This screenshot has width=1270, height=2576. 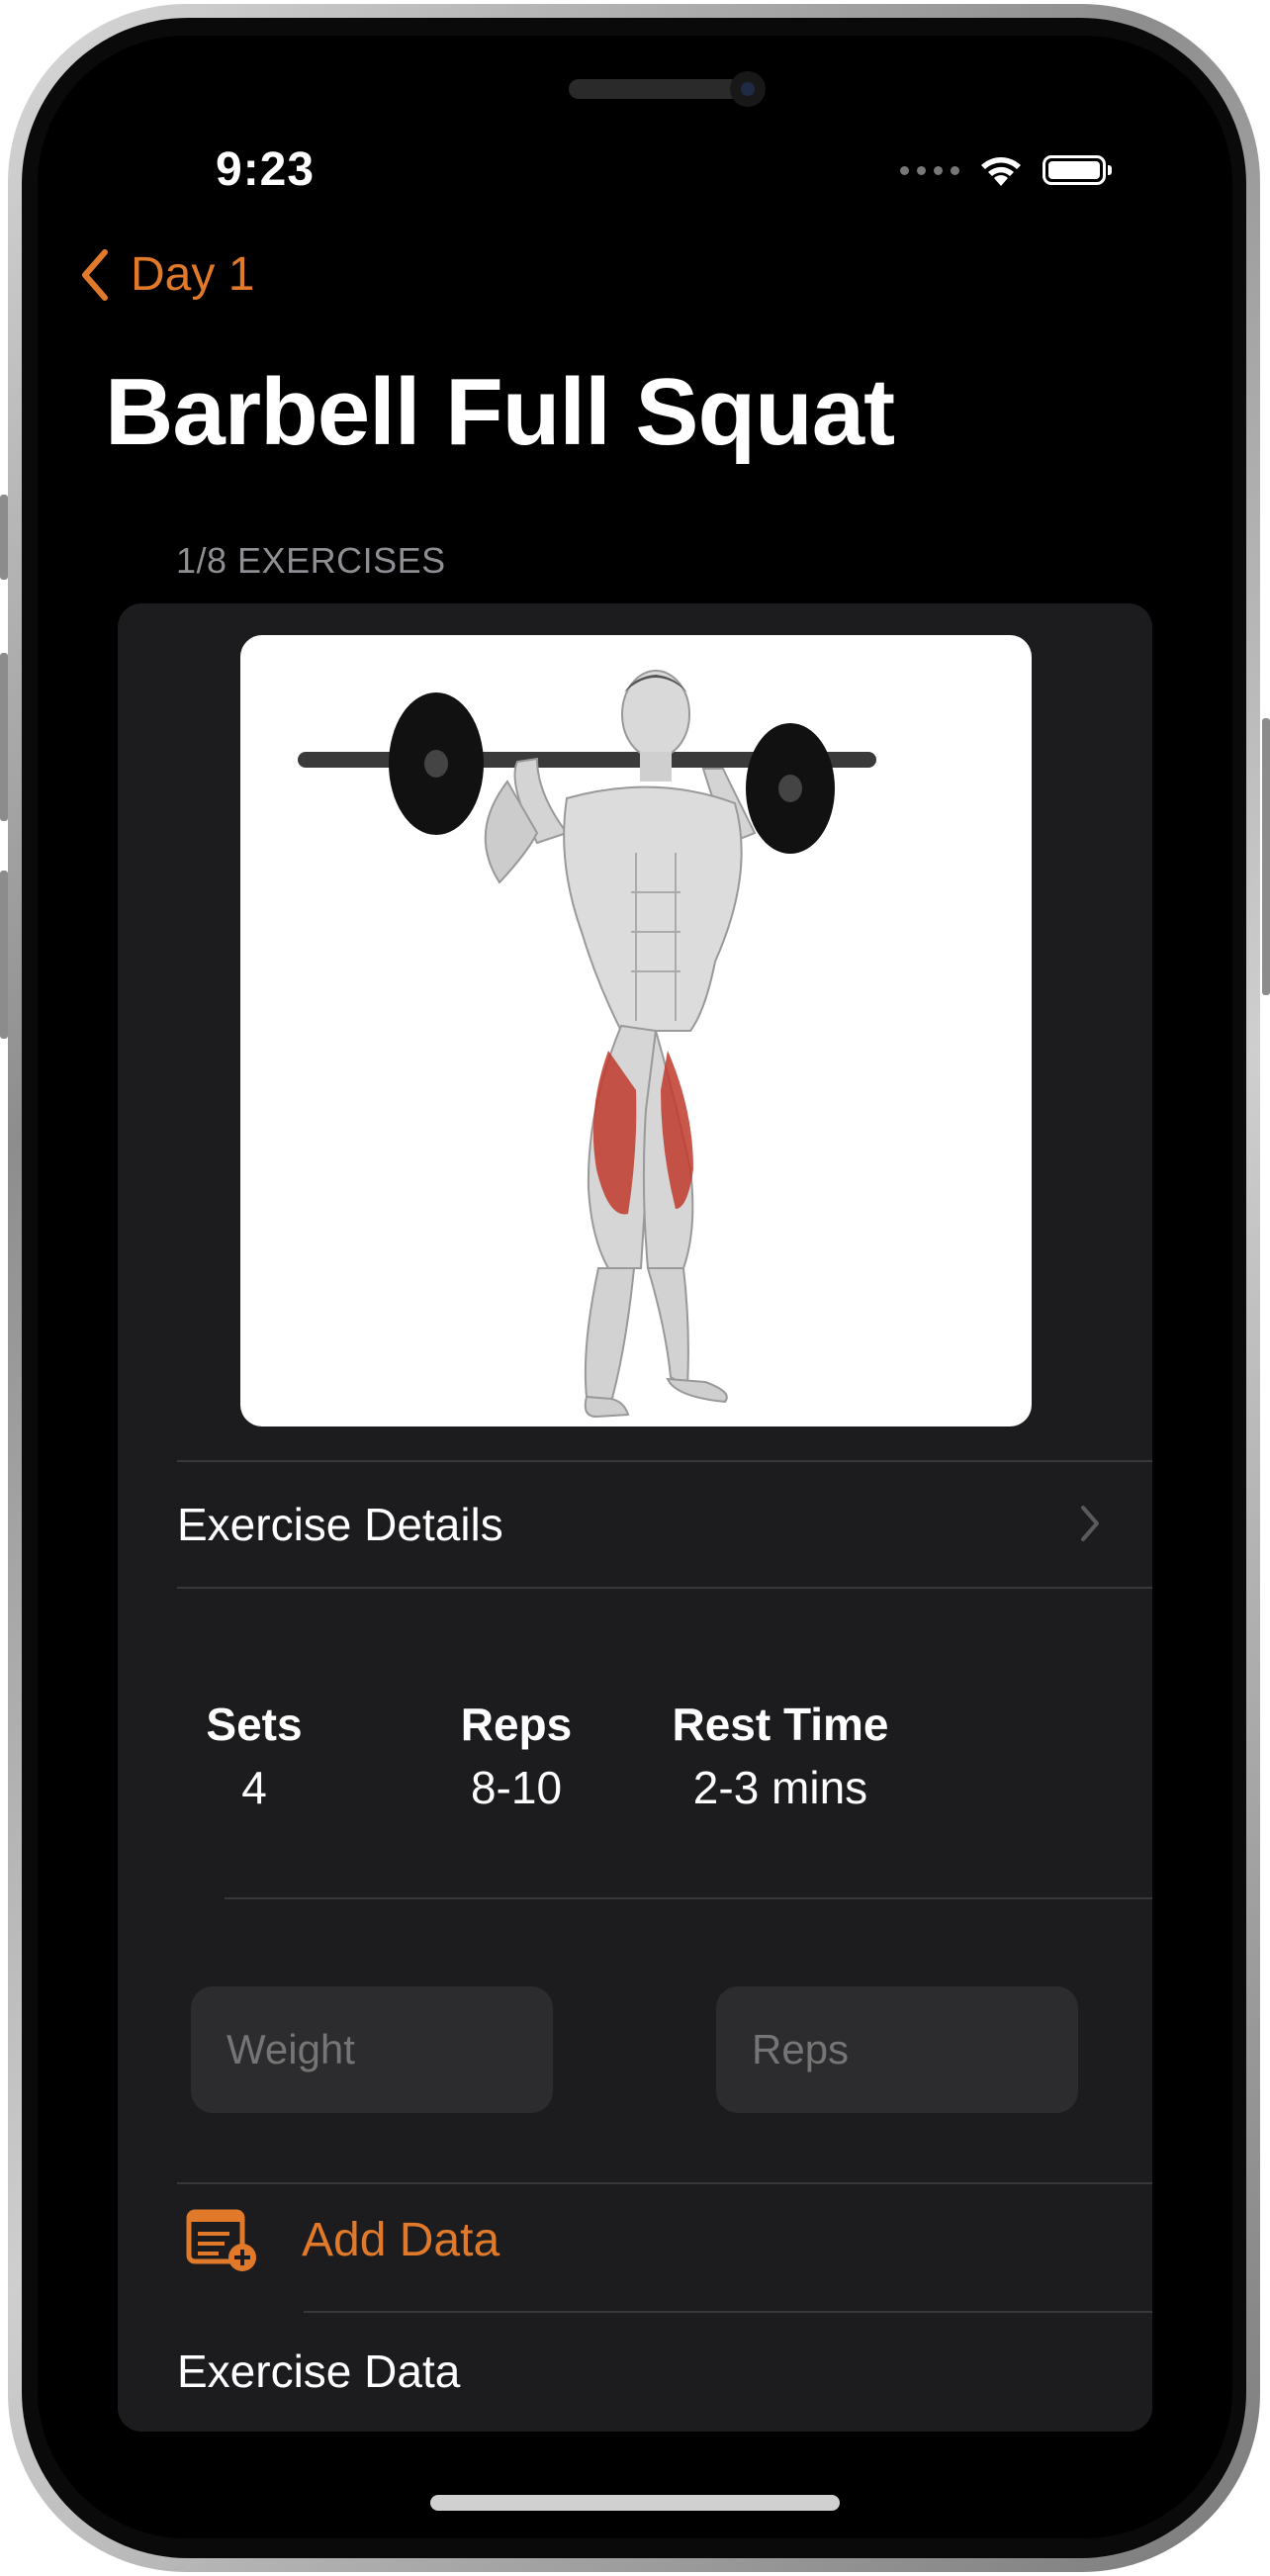 What do you see at coordinates (517, 1725) in the screenshot?
I see `stat-label: Reps` at bounding box center [517, 1725].